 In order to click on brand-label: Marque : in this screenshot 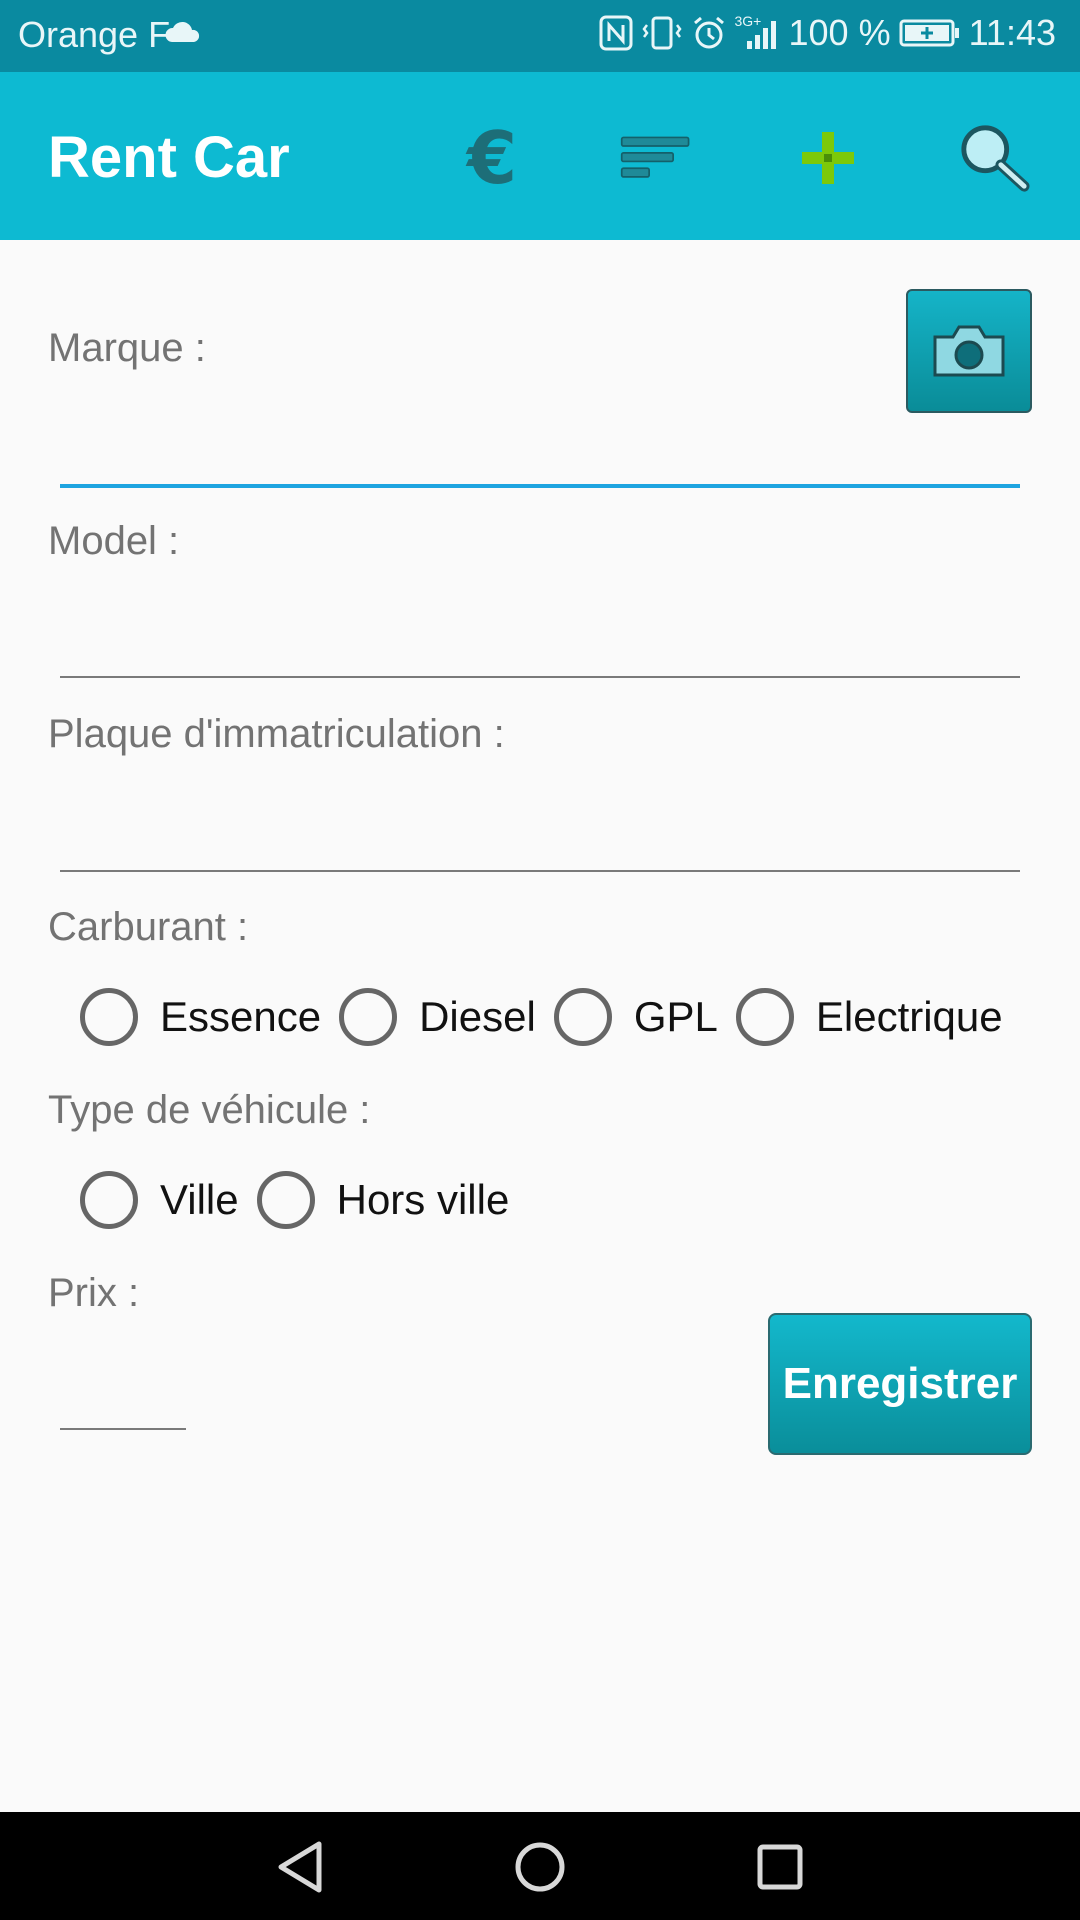, I will do `click(127, 348)`.